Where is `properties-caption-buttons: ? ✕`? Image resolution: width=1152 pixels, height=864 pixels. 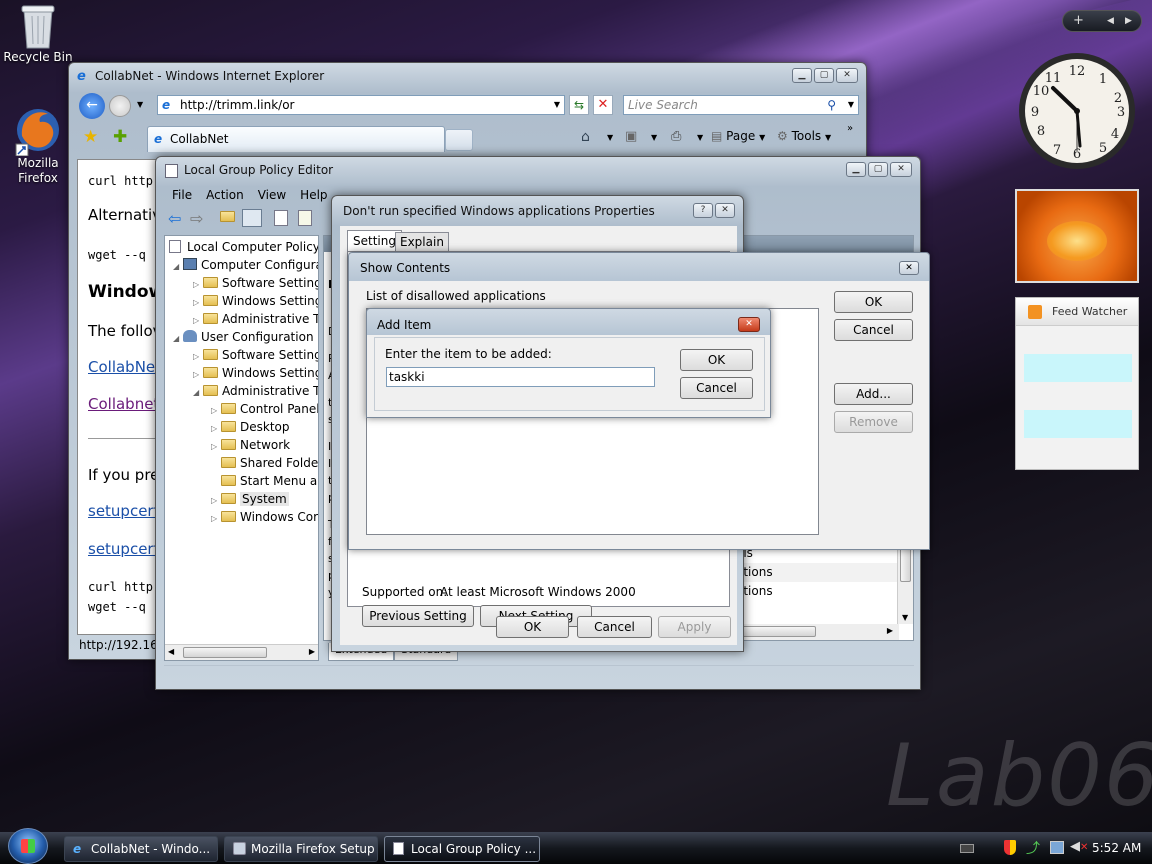 properties-caption-buttons: ? ✕ is located at coordinates (714, 210).